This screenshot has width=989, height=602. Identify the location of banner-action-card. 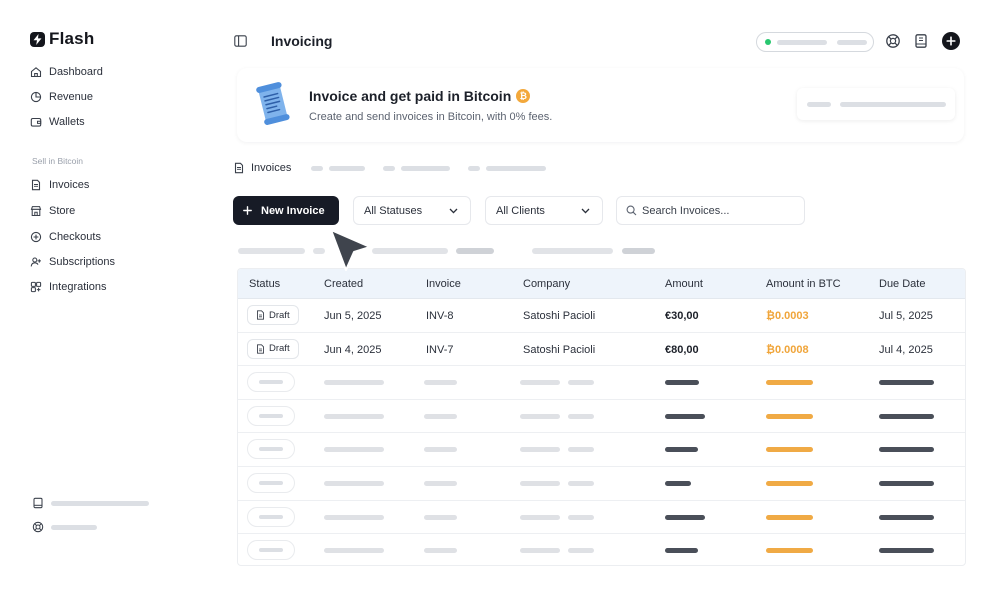
(876, 104).